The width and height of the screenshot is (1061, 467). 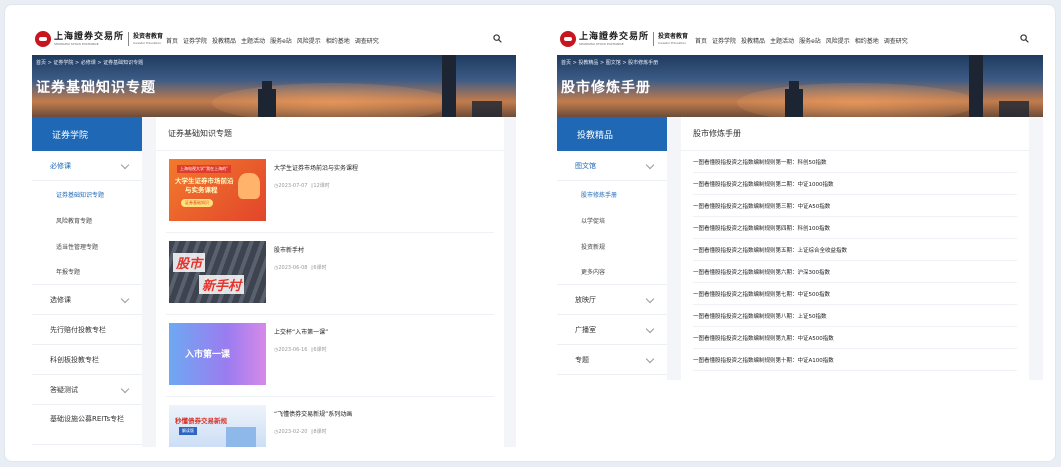 I want to click on course-title: “飞懂债券交易新规”系列动画, so click(x=313, y=413).